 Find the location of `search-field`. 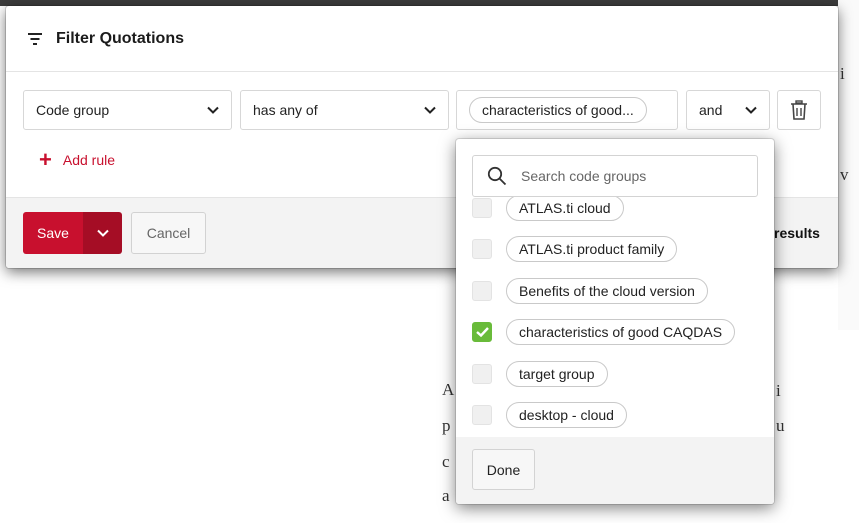

search-field is located at coordinates (615, 176).